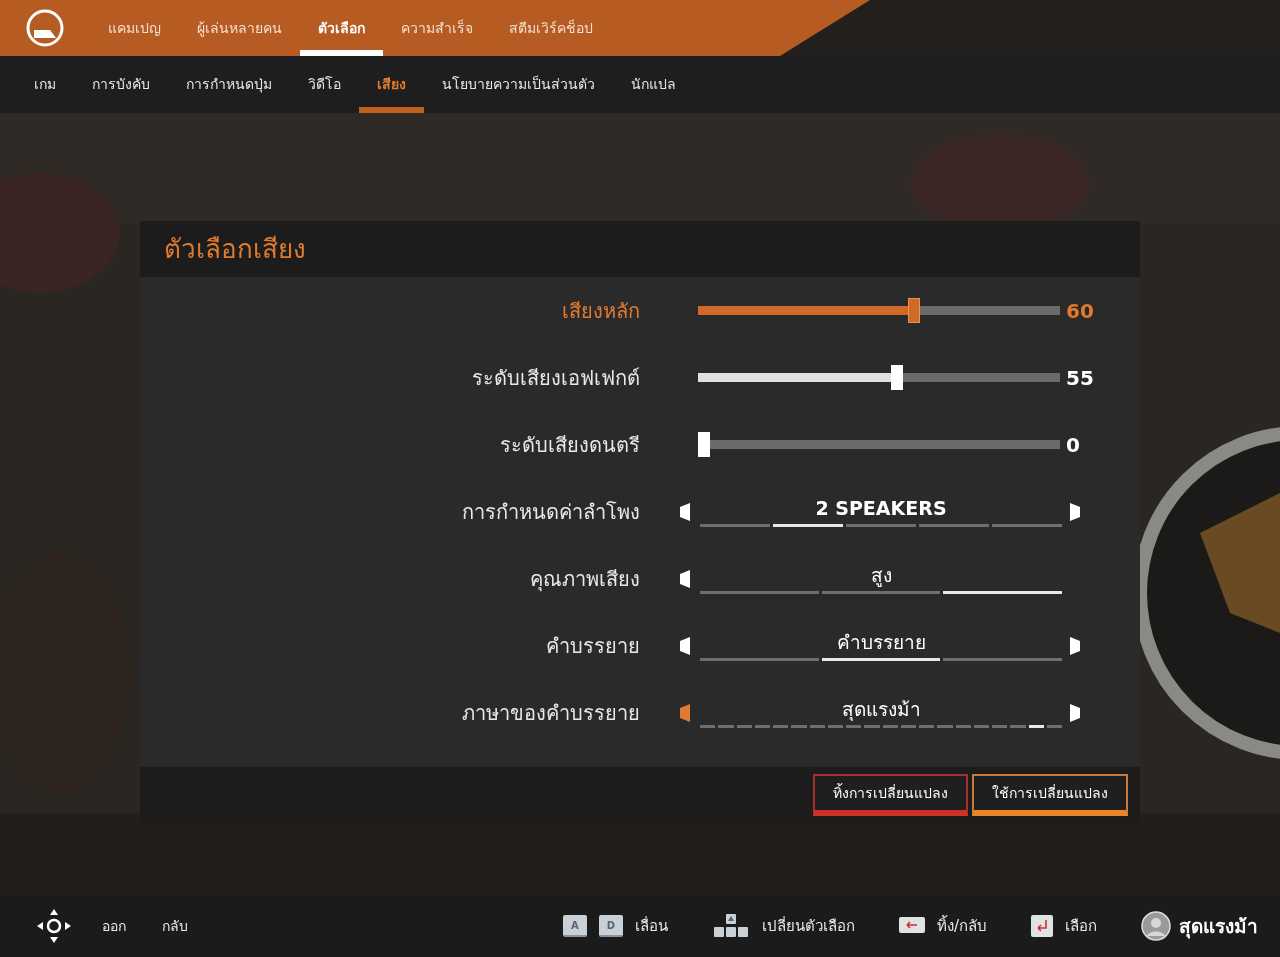 This screenshot has height=957, width=1280. What do you see at coordinates (610, 926) in the screenshot?
I see `key-icon: D` at bounding box center [610, 926].